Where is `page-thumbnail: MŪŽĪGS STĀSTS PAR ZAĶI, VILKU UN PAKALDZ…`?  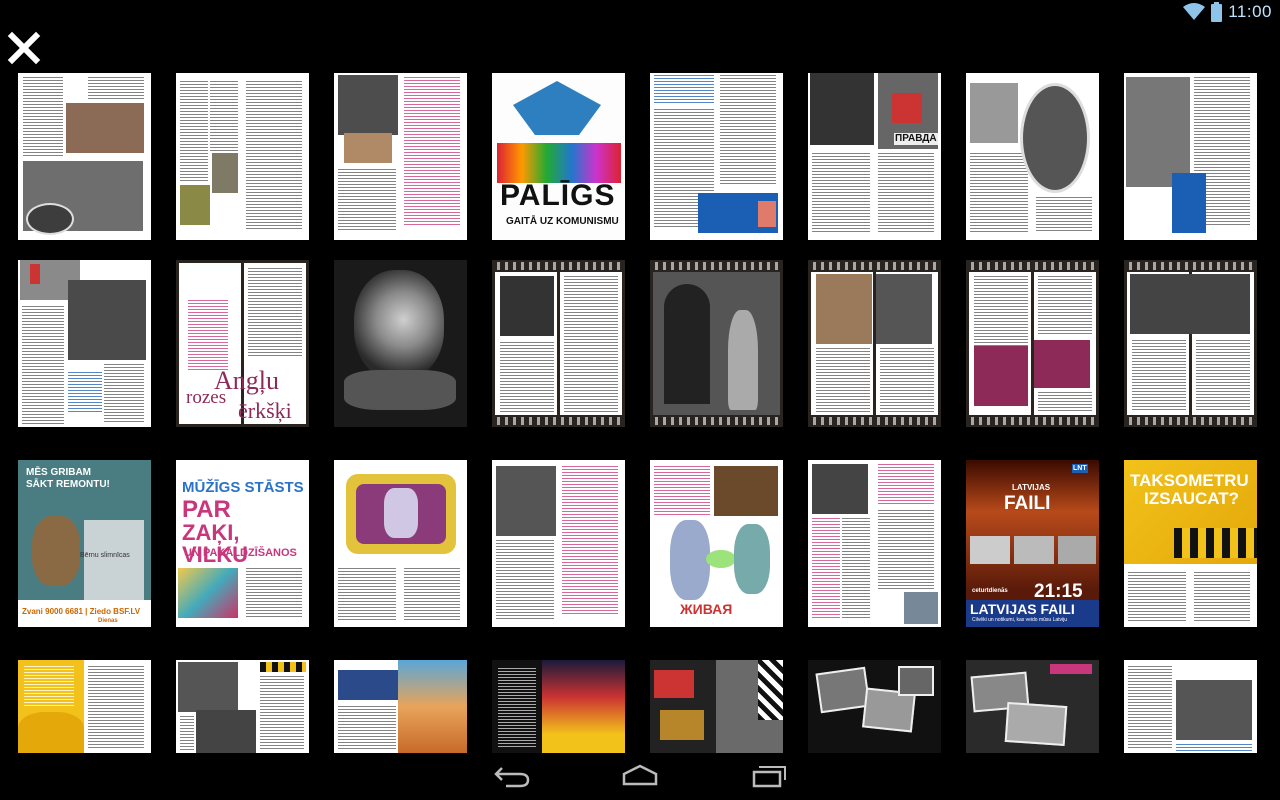 page-thumbnail: MŪŽĪGS STĀSTS PAR ZAĶI, VILKU UN PAKALDZ… is located at coordinates (242, 543).